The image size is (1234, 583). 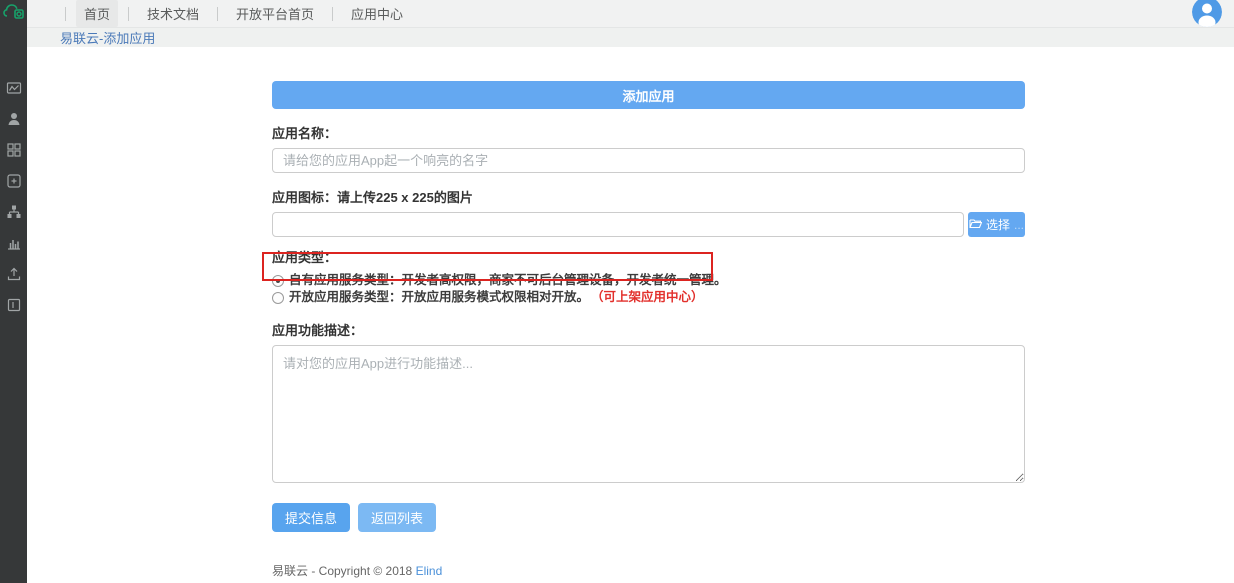 What do you see at coordinates (14, 243) in the screenshot?
I see `statistics-icon` at bounding box center [14, 243].